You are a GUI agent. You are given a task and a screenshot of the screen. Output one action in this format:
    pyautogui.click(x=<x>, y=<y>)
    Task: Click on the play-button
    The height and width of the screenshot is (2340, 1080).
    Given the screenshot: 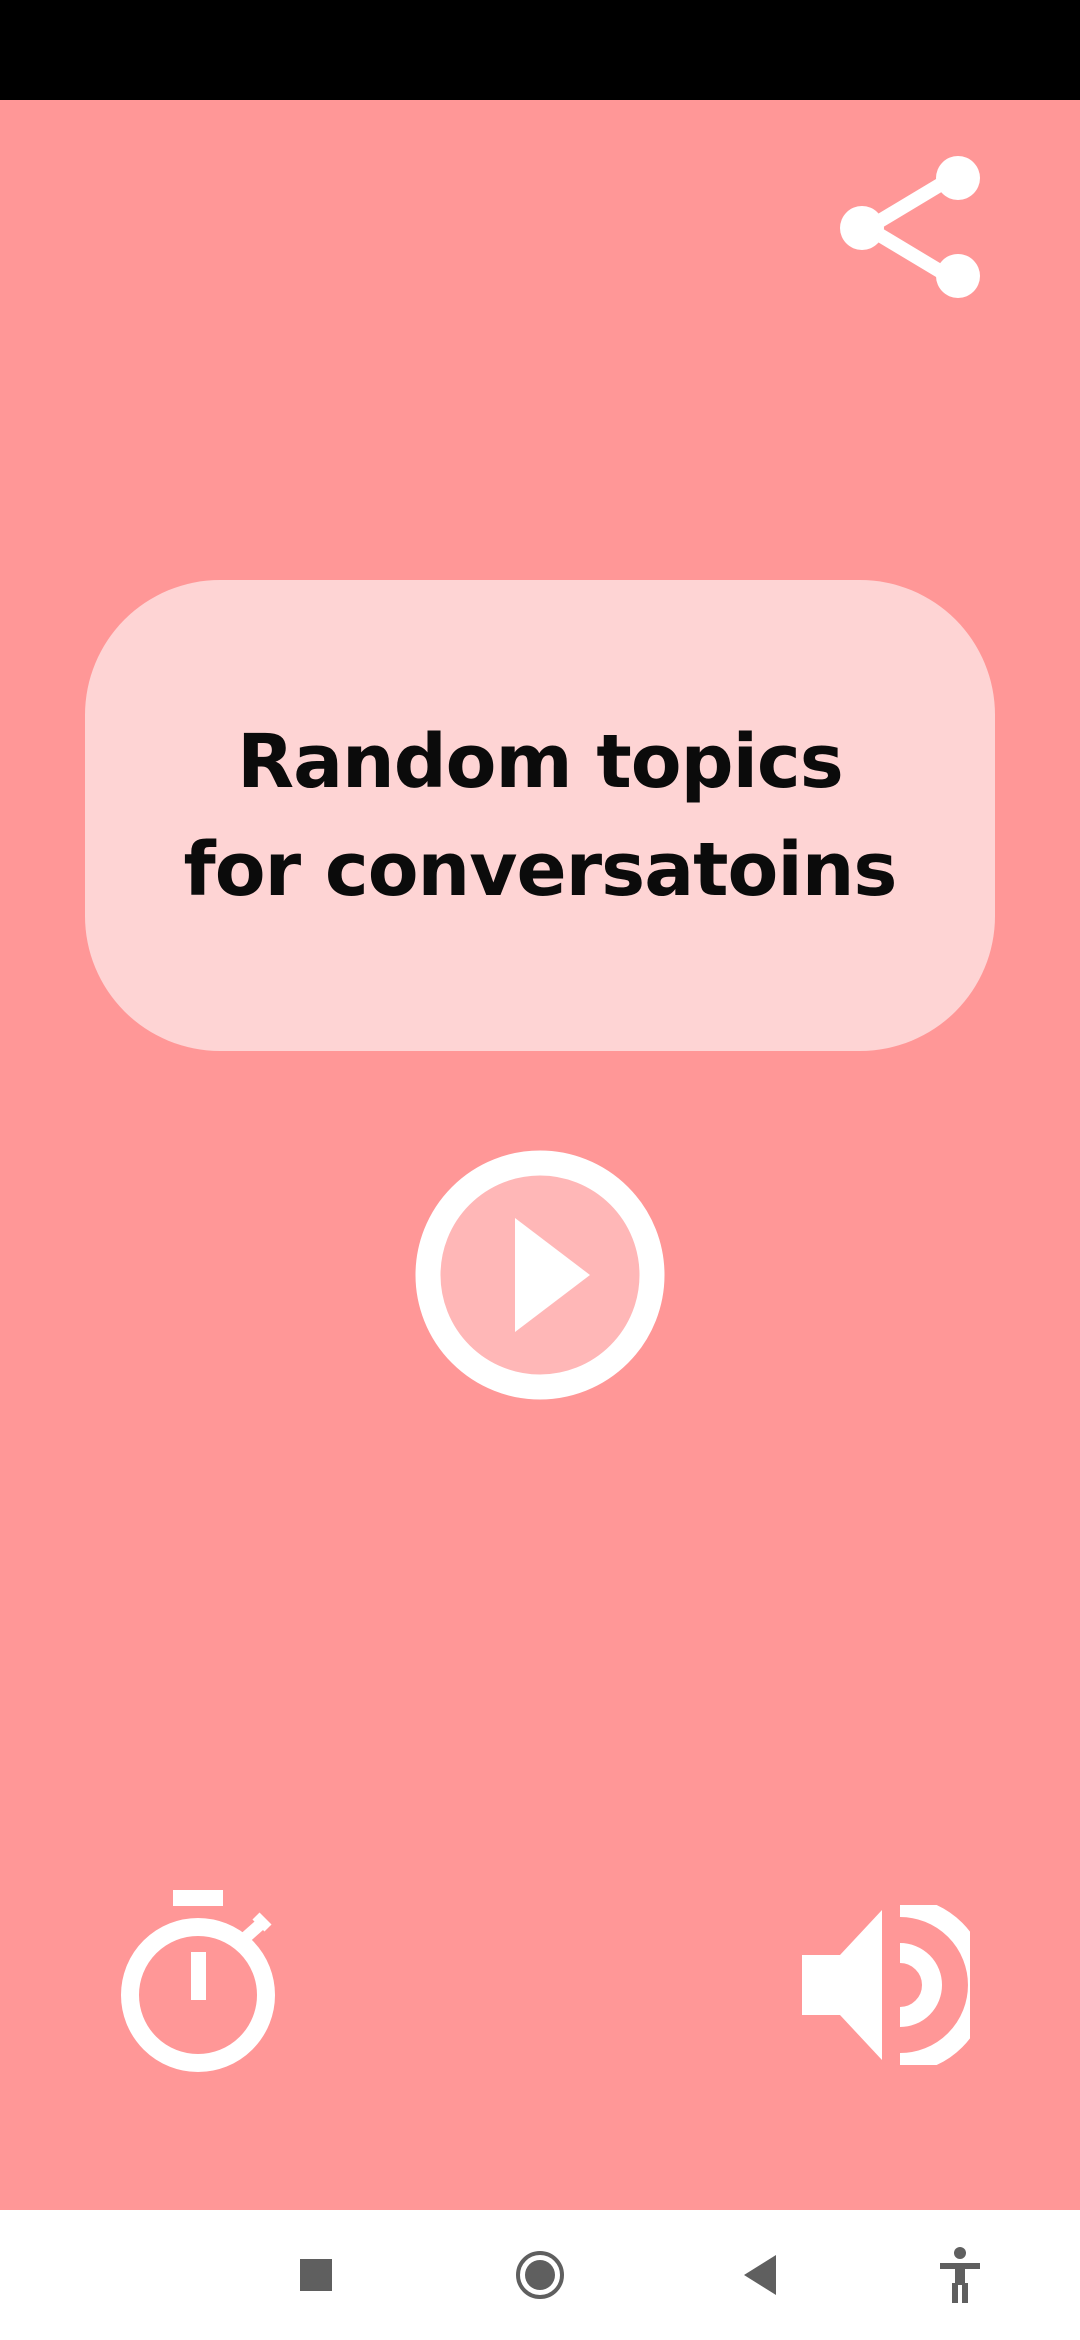 What is the action you would take?
    pyautogui.click(x=540, y=1275)
    